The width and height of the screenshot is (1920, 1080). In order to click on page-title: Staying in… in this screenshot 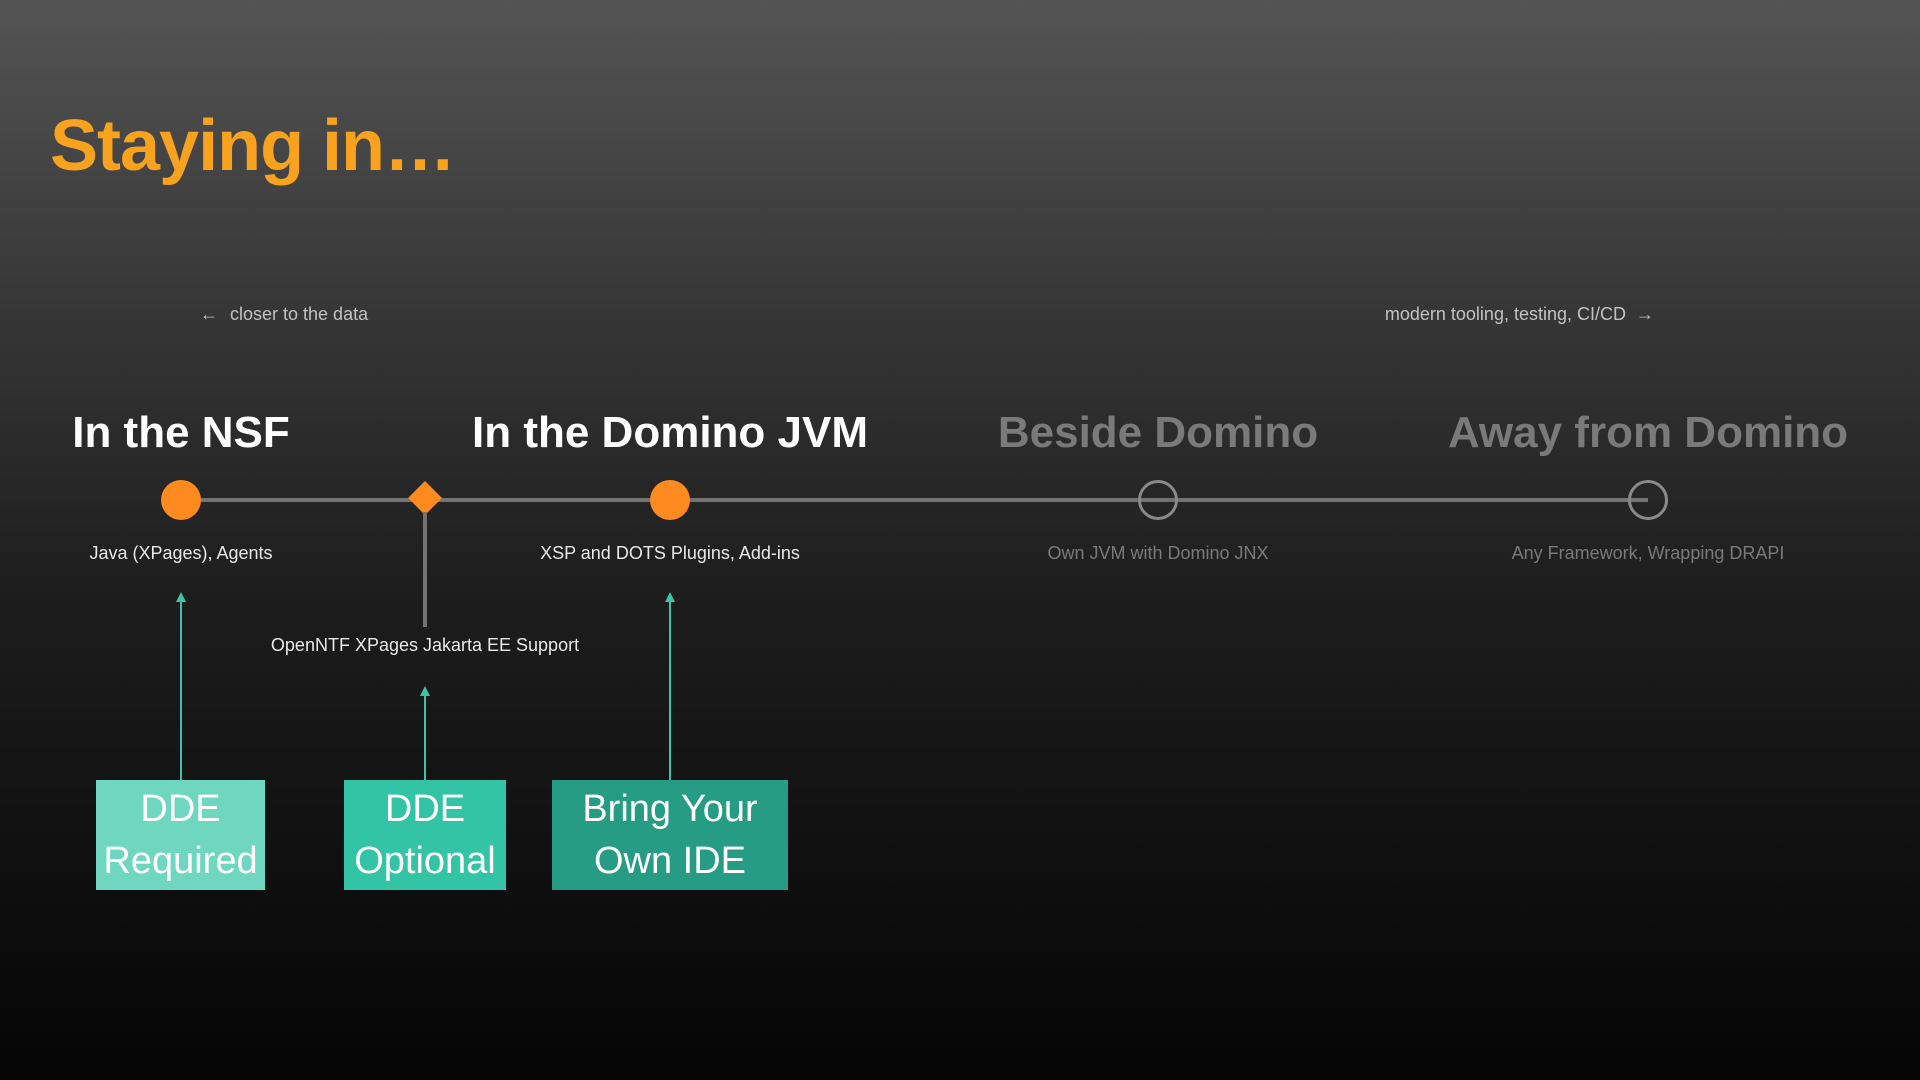, I will do `click(253, 146)`.